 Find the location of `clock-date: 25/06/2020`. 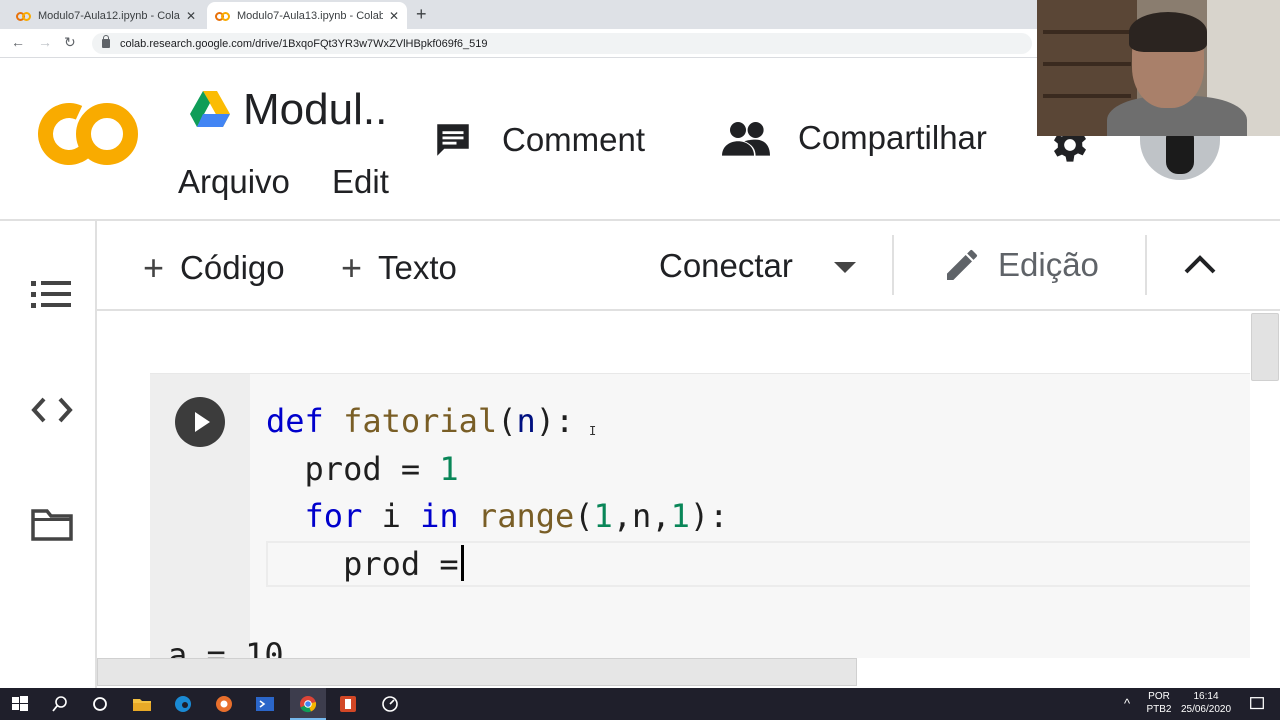

clock-date: 25/06/2020 is located at coordinates (1206, 709).